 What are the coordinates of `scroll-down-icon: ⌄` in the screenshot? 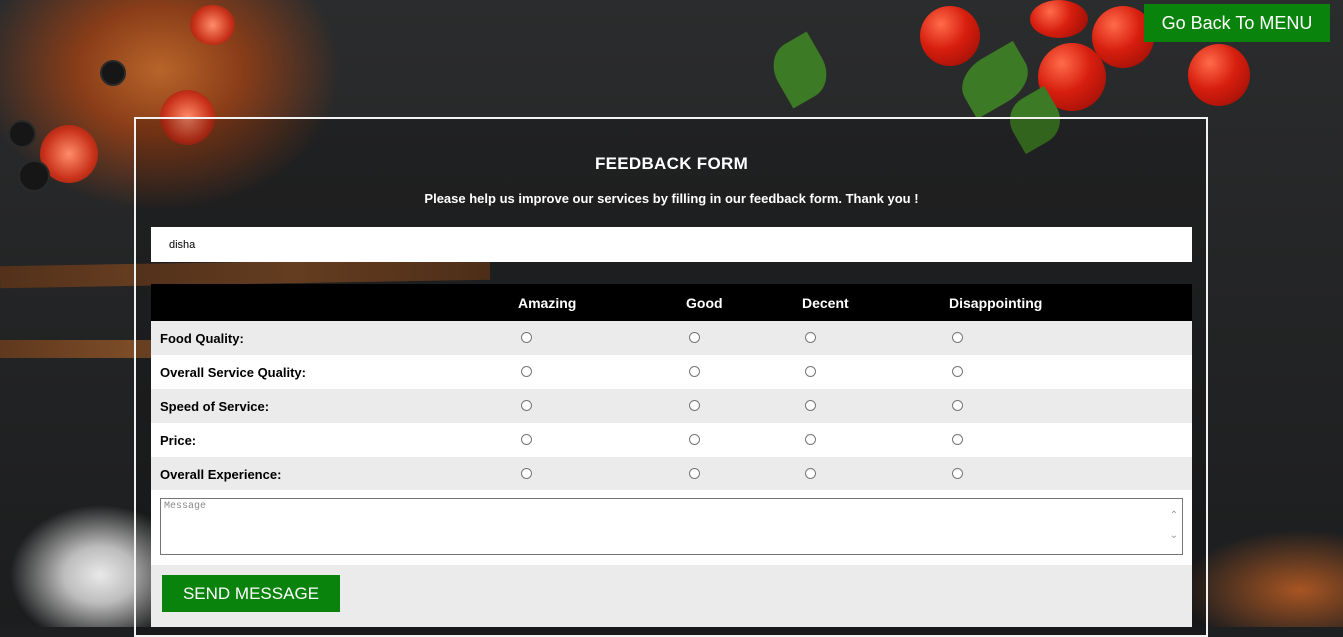 It's located at (1174, 536).